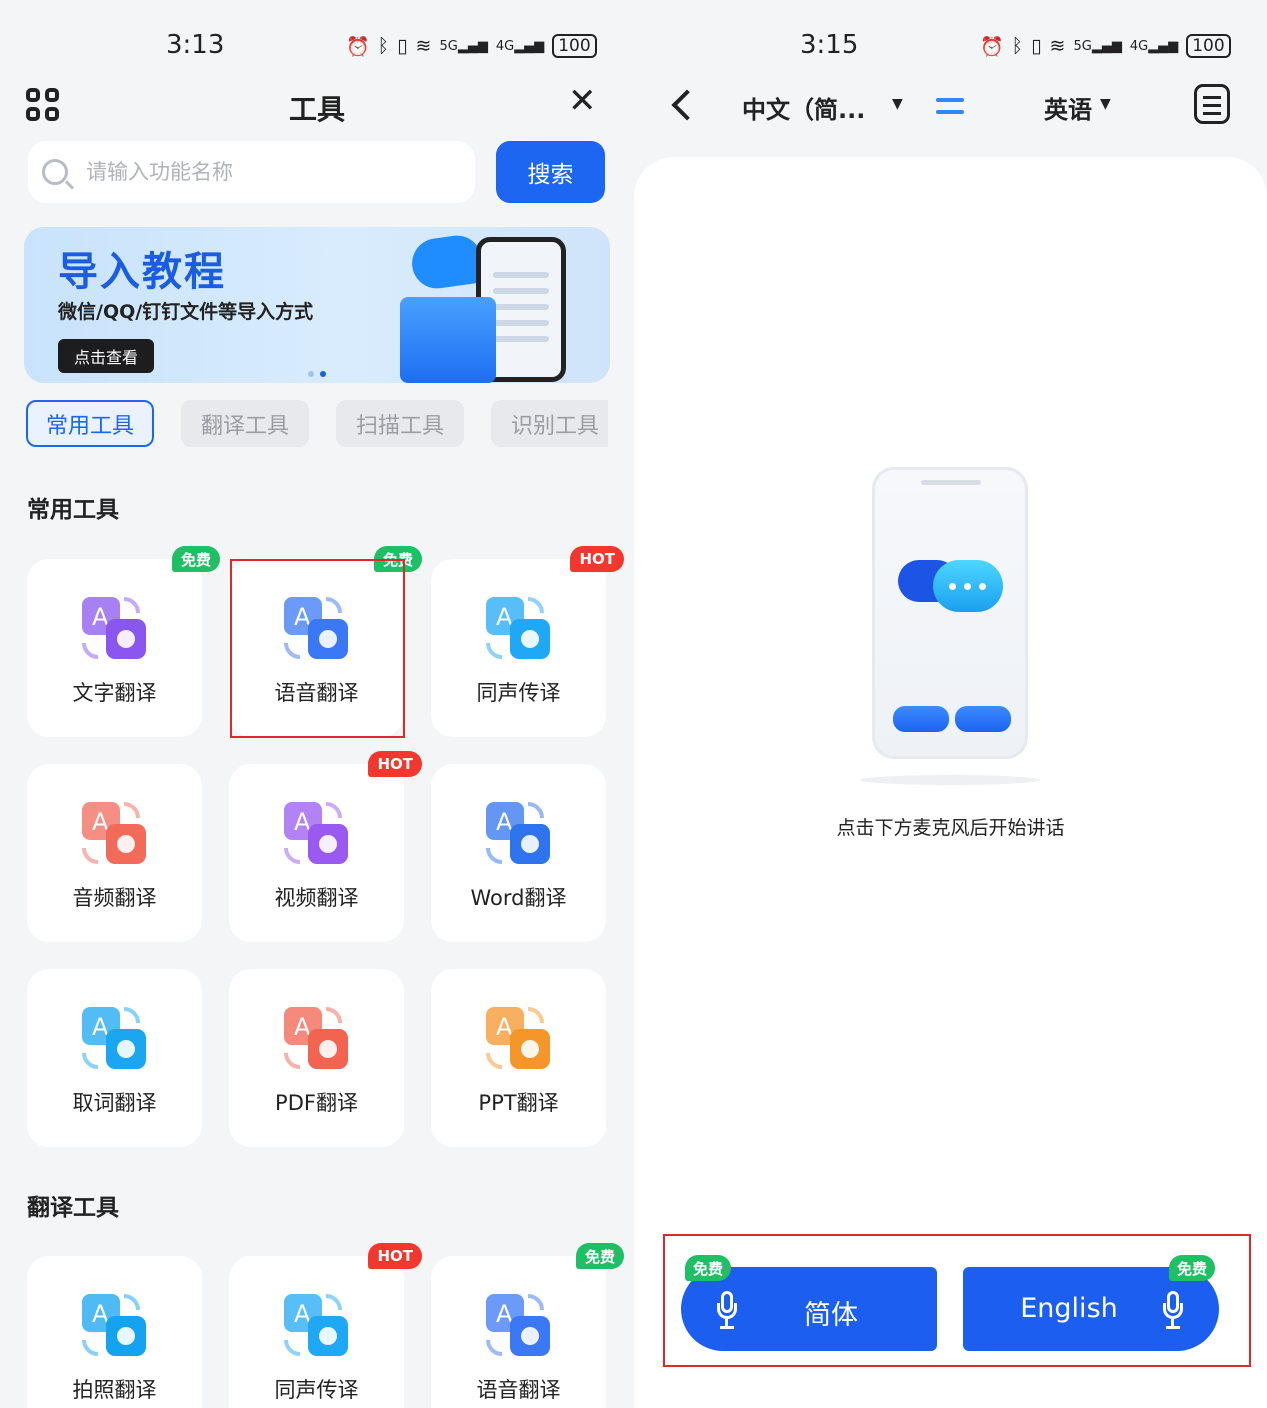 This screenshot has width=1267, height=1408. Describe the element at coordinates (831, 1315) in the screenshot. I see `mic-label-chinese: 简体` at that location.